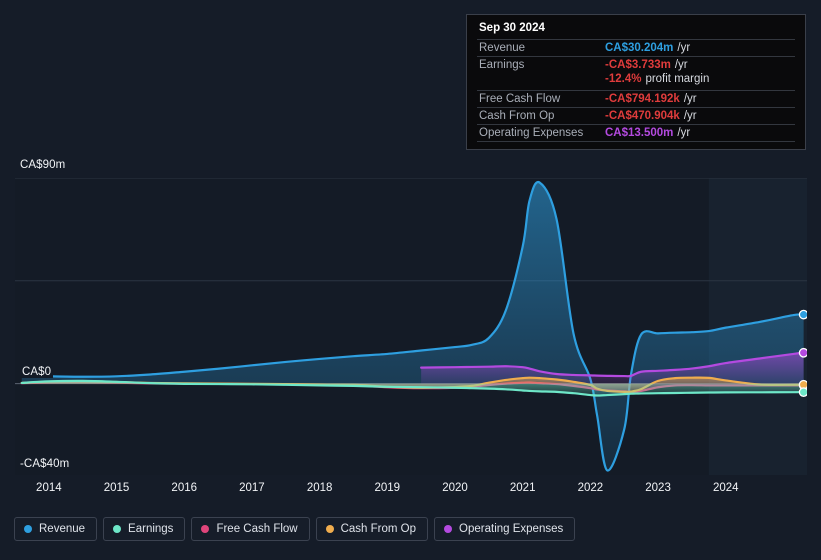 The width and height of the screenshot is (821, 560). Describe the element at coordinates (531, 133) in the screenshot. I see `tooltip-row-key: Operating Expenses` at that location.